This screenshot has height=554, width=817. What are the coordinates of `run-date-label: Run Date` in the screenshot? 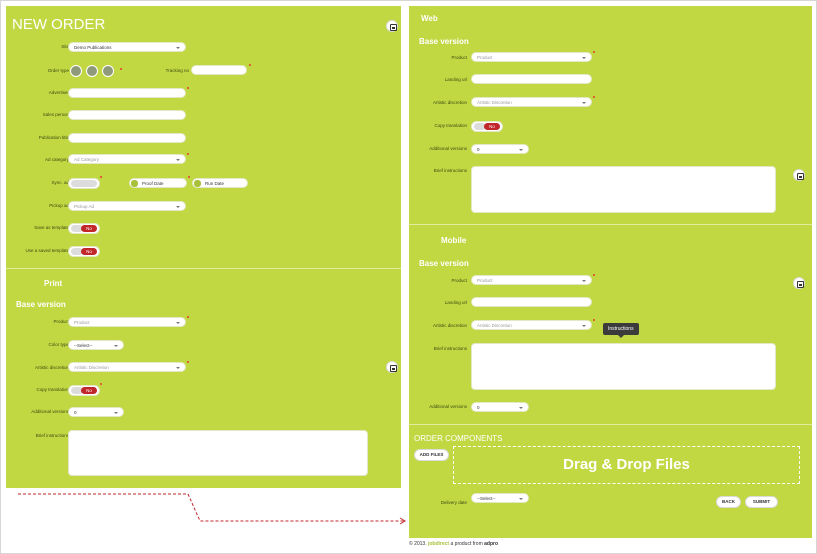 It's located at (215, 183).